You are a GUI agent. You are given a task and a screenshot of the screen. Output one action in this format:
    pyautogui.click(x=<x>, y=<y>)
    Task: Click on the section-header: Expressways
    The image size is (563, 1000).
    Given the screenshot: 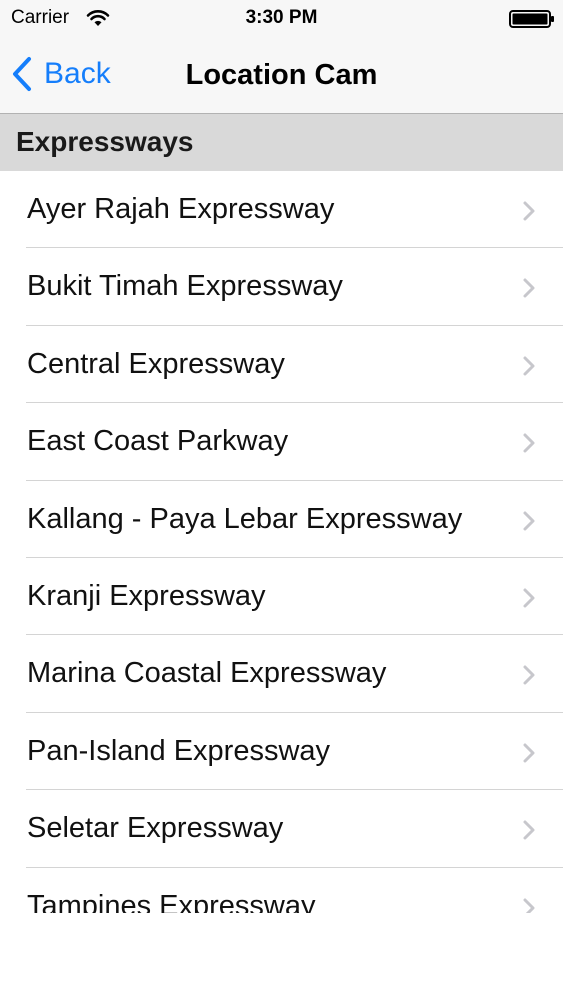 What is the action you would take?
    pyautogui.click(x=281, y=142)
    